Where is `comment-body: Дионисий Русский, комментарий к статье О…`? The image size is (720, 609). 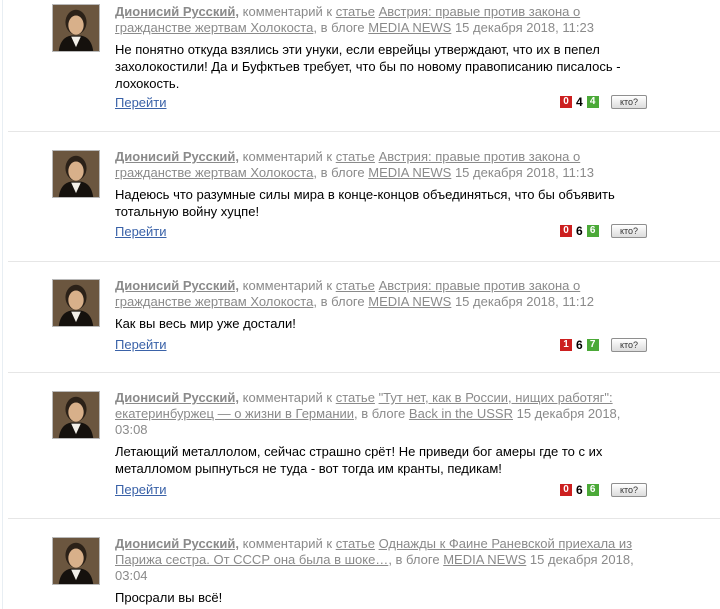
comment-body: Дионисий Русский, комментарий к статье О… is located at coordinates (376, 571).